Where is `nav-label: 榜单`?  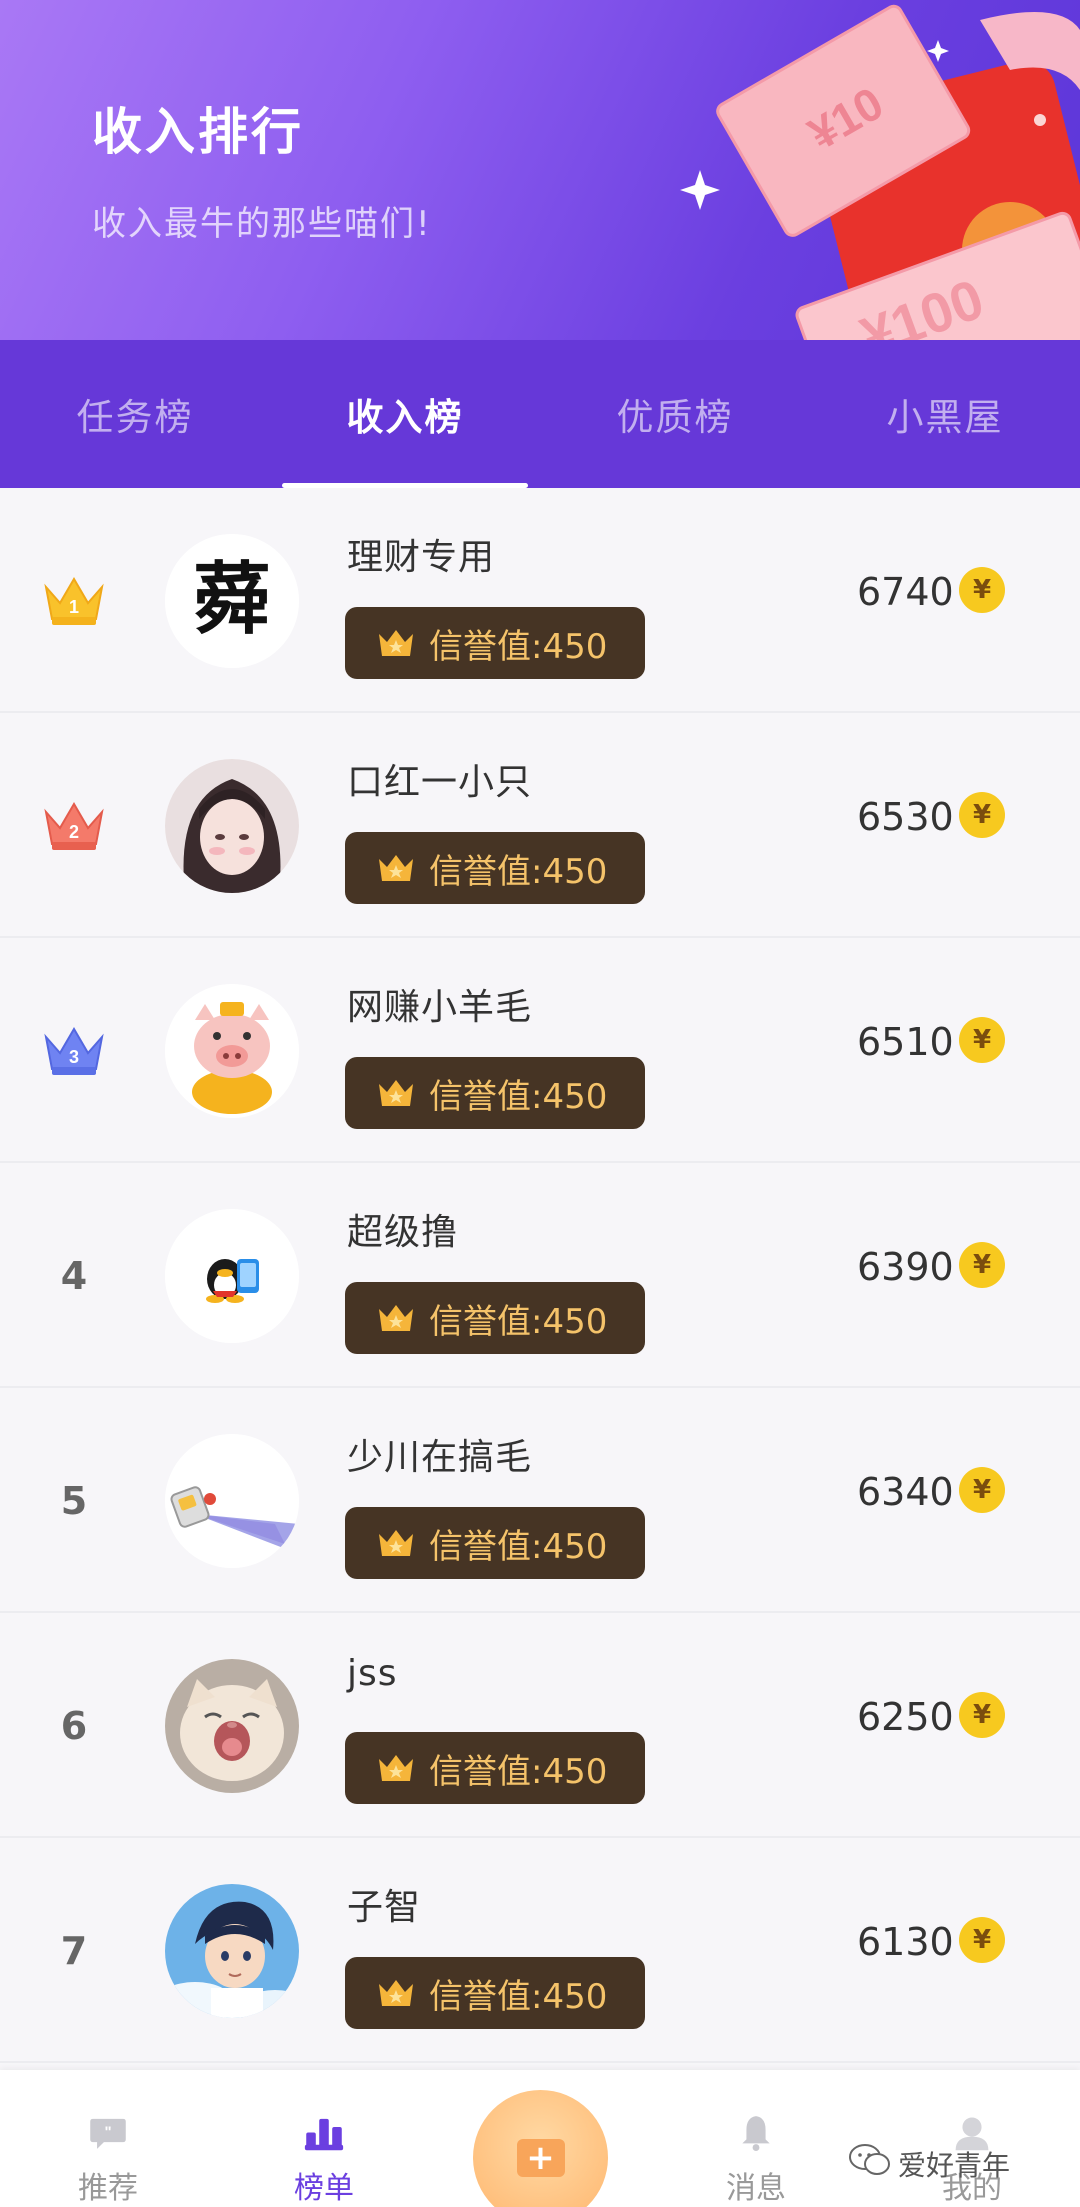
nav-label: 榜单 is located at coordinates (324, 2188).